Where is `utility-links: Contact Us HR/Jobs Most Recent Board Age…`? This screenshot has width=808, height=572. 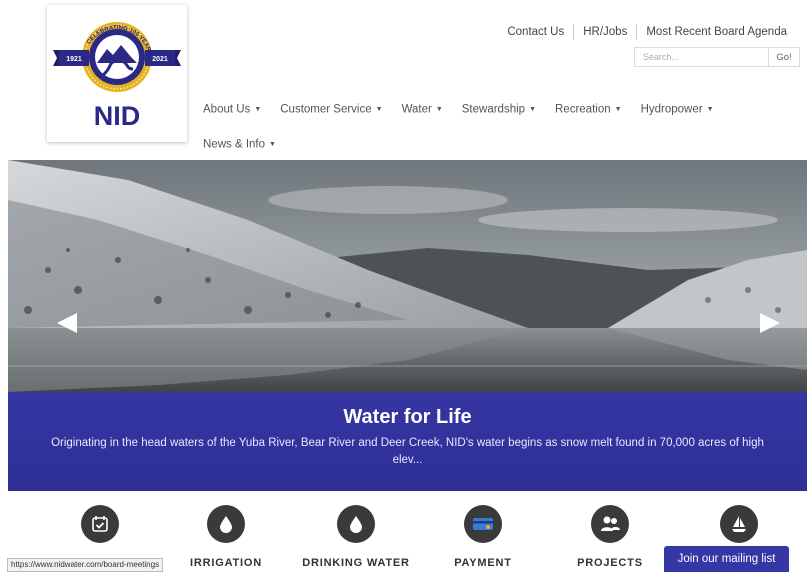
utility-links: Contact Us HR/Jobs Most Recent Board Age… is located at coordinates (647, 32).